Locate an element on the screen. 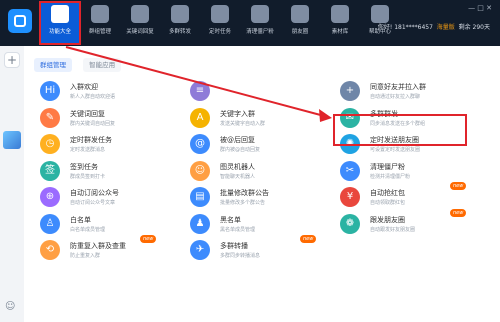 The width and height of the screenshot is (500, 322). feature-icon: ☺ is located at coordinates (200, 170).